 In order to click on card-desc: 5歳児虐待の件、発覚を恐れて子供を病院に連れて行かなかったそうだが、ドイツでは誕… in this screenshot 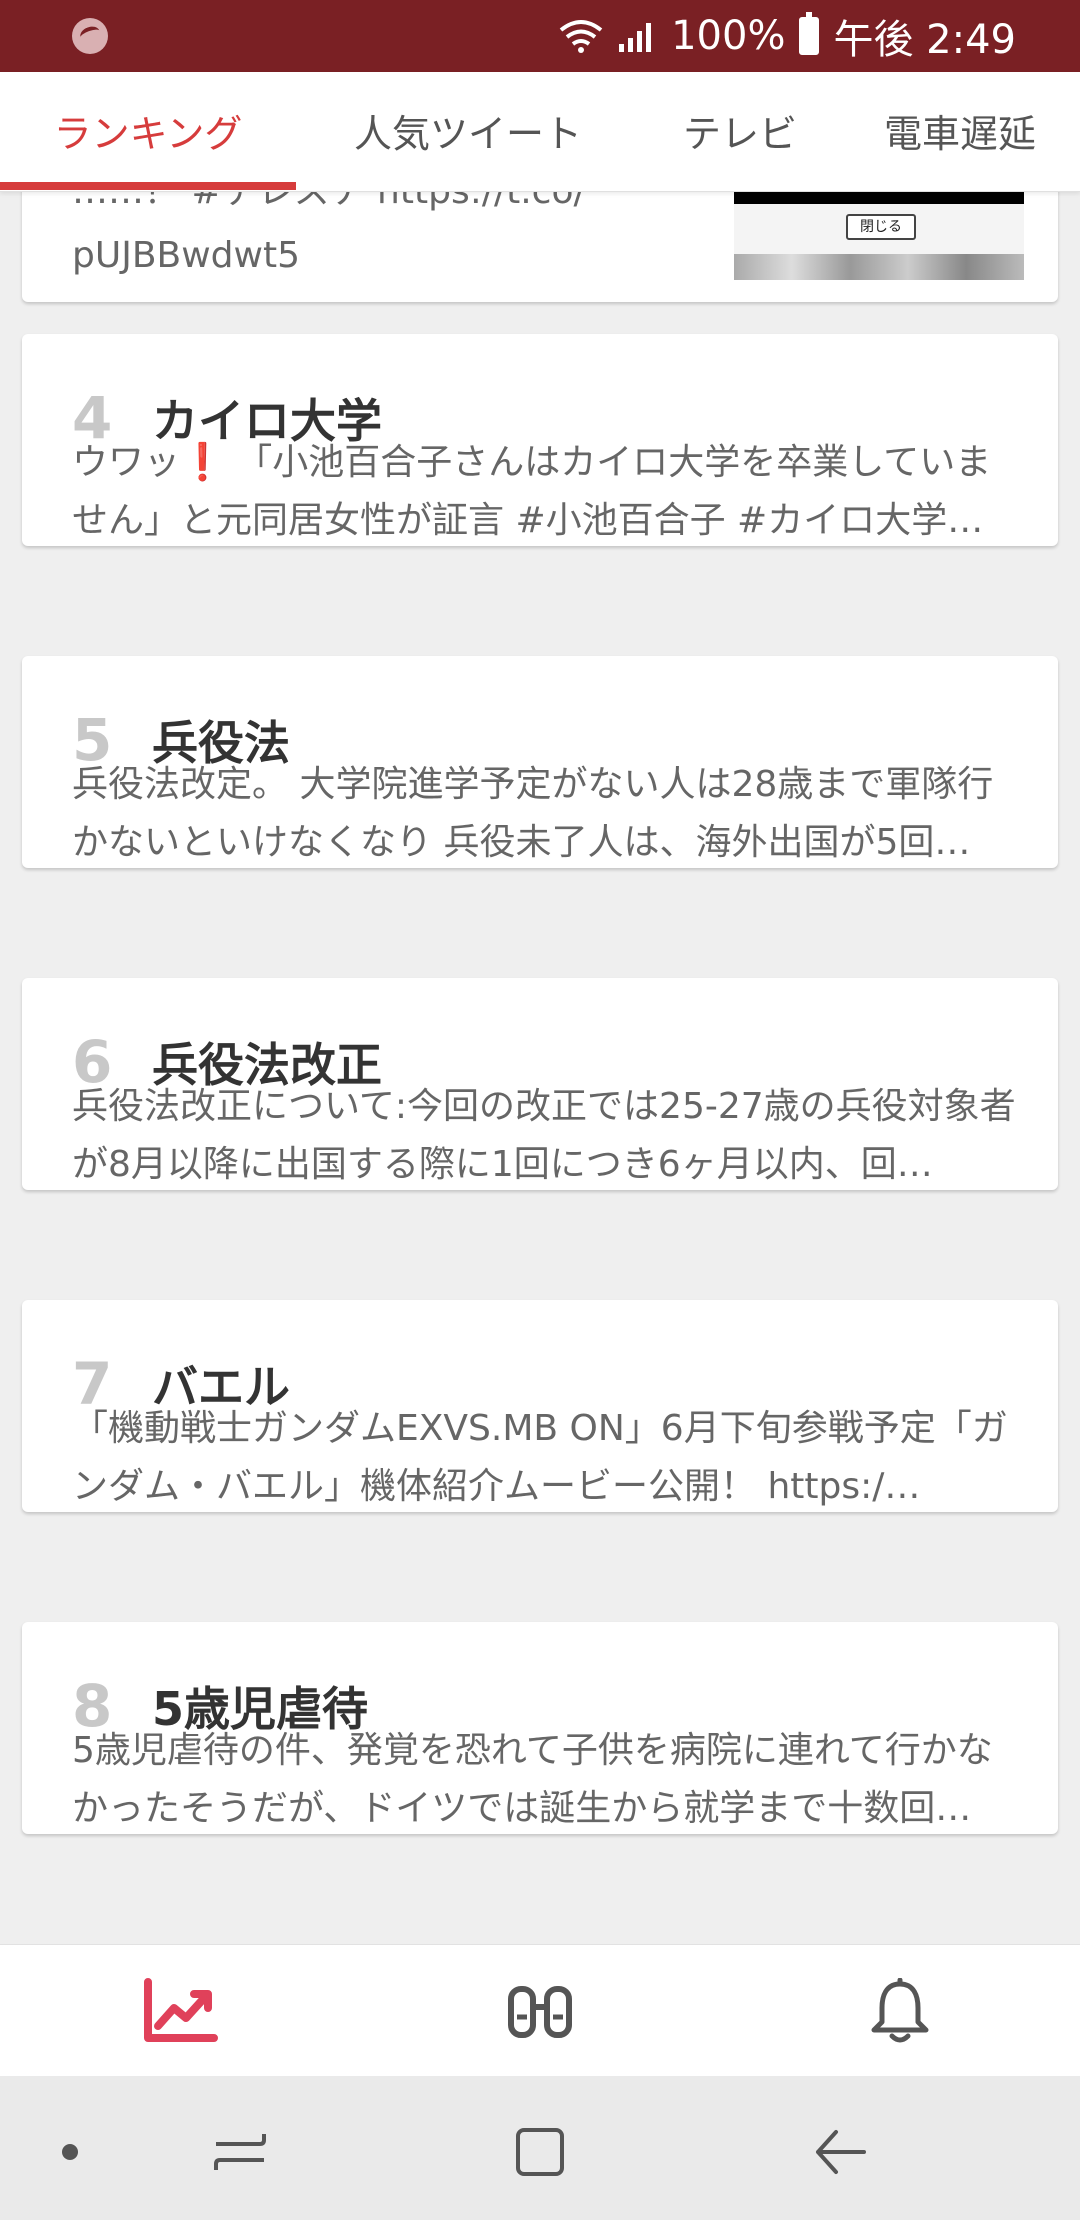, I will do `click(532, 1779)`.